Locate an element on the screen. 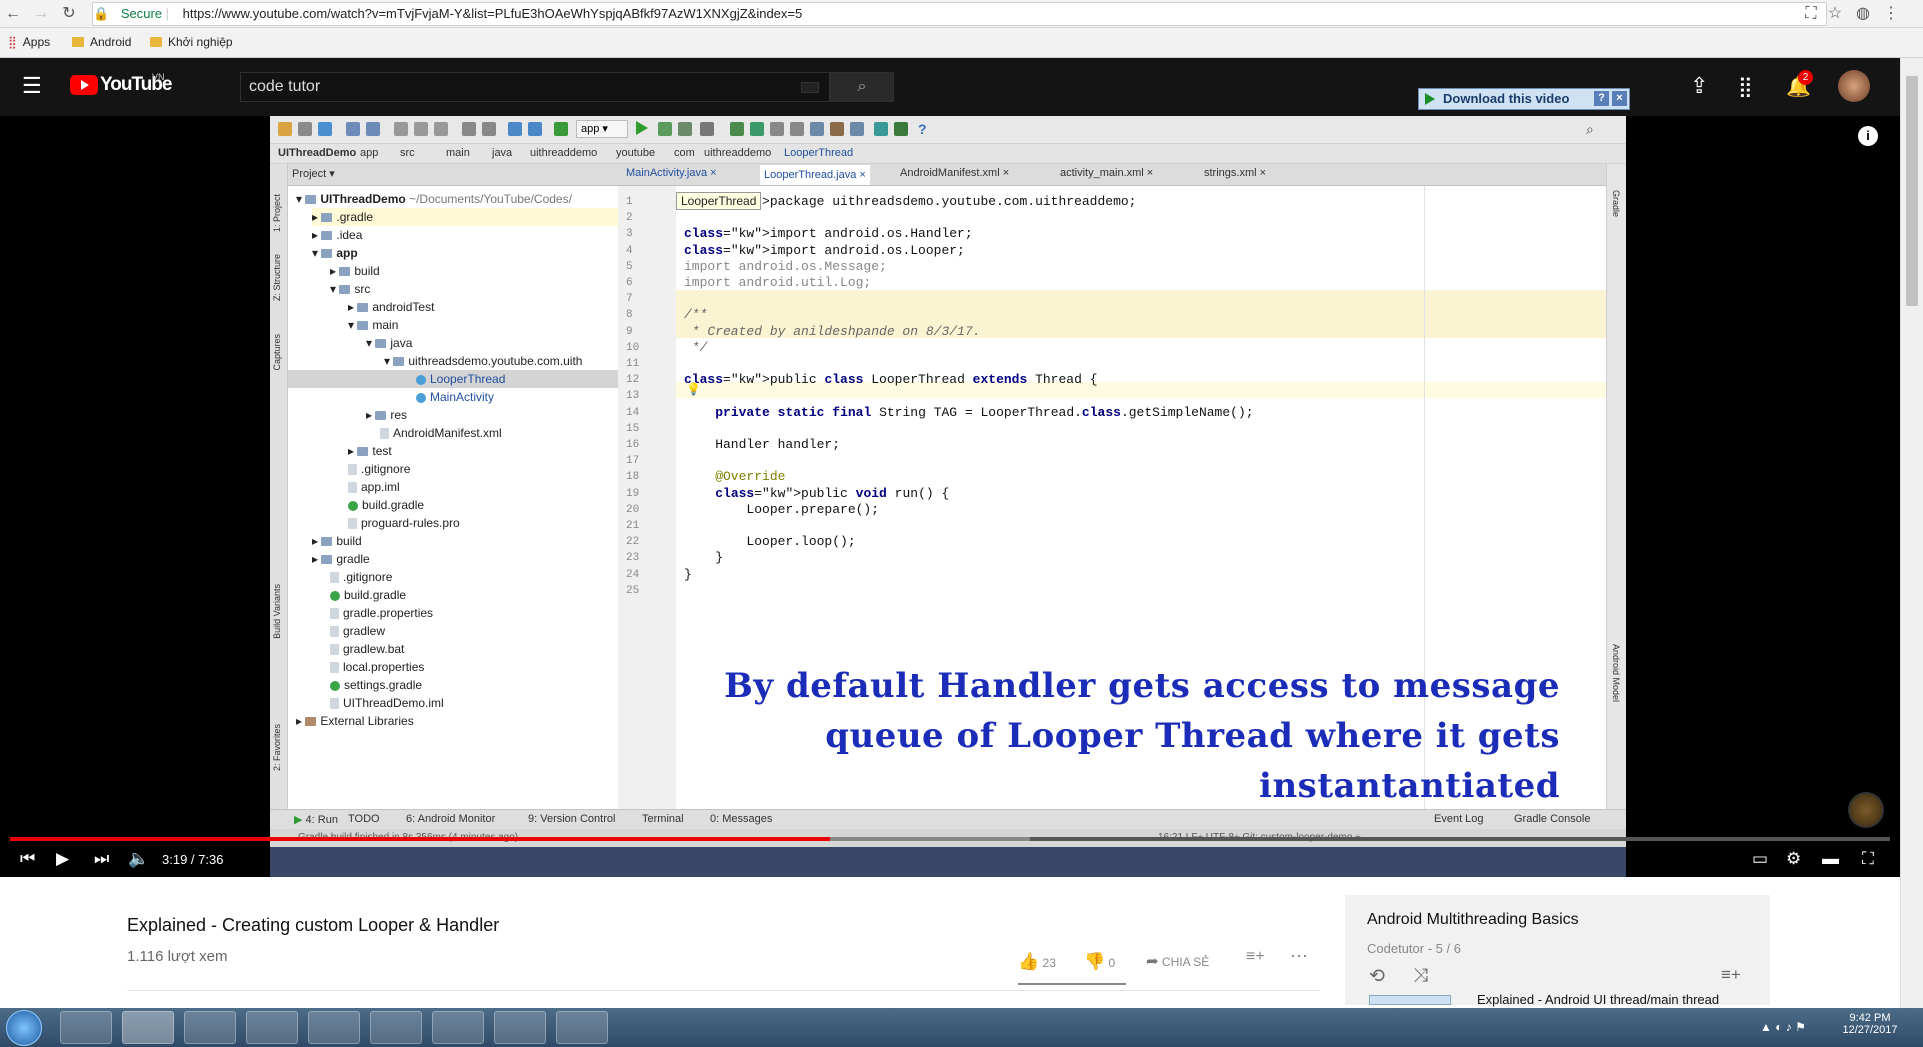 This screenshot has height=1047, width=1923. add-to-playlist-icon: ≡+ is located at coordinates (1255, 957).